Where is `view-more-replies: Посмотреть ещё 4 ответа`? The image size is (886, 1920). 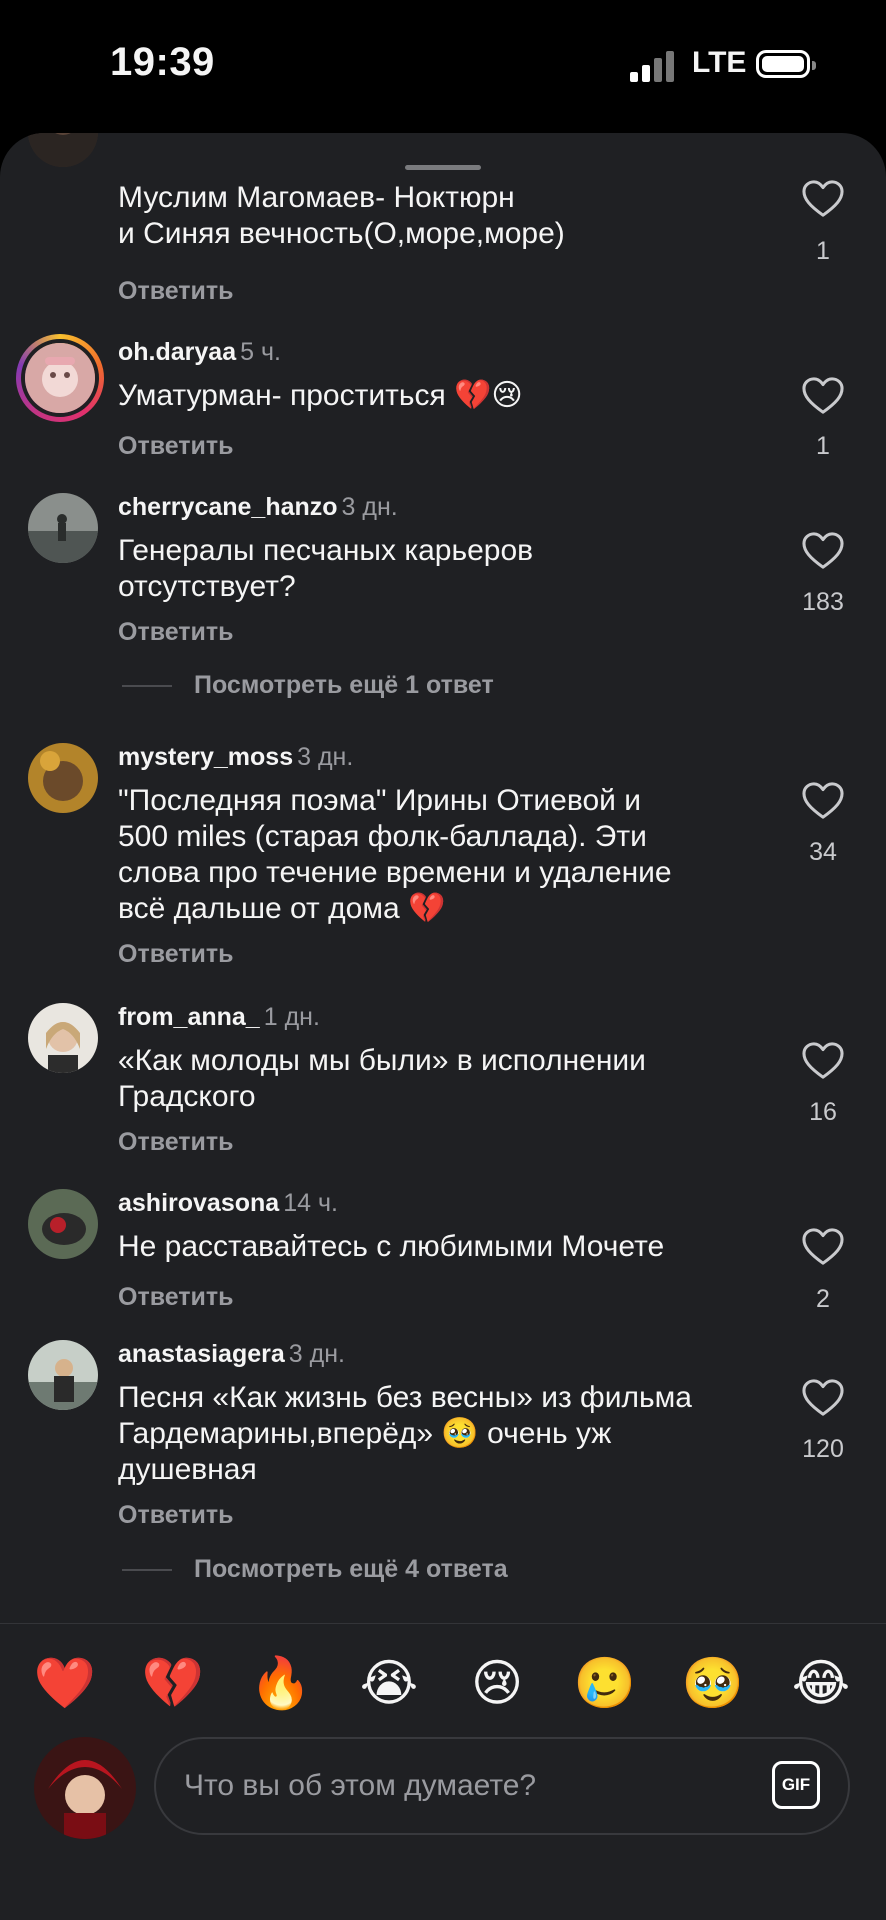
view-more-replies: Посмотреть ещё 4 ответа is located at coordinates (315, 1569).